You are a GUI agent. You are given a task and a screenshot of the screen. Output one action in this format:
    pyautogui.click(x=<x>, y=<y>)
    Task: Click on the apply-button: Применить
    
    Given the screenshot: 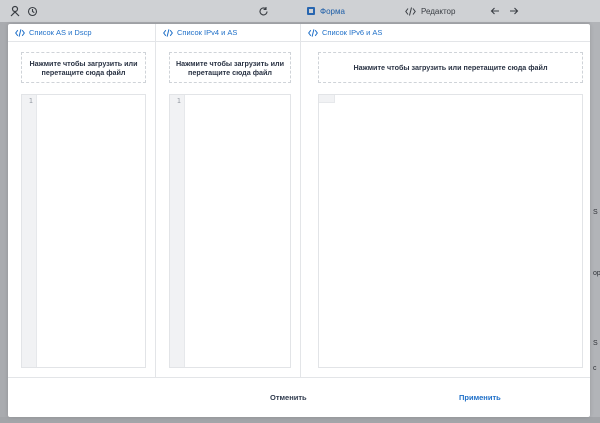 What is the action you would take?
    pyautogui.click(x=480, y=397)
    